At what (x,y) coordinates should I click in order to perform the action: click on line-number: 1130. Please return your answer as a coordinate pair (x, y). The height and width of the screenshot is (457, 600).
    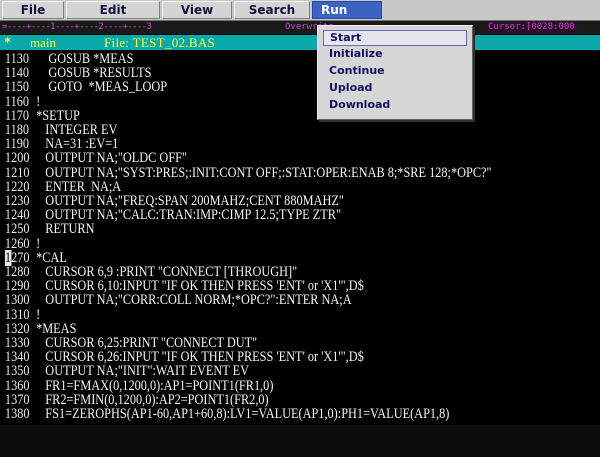
    Looking at the image, I should click on (17, 59).